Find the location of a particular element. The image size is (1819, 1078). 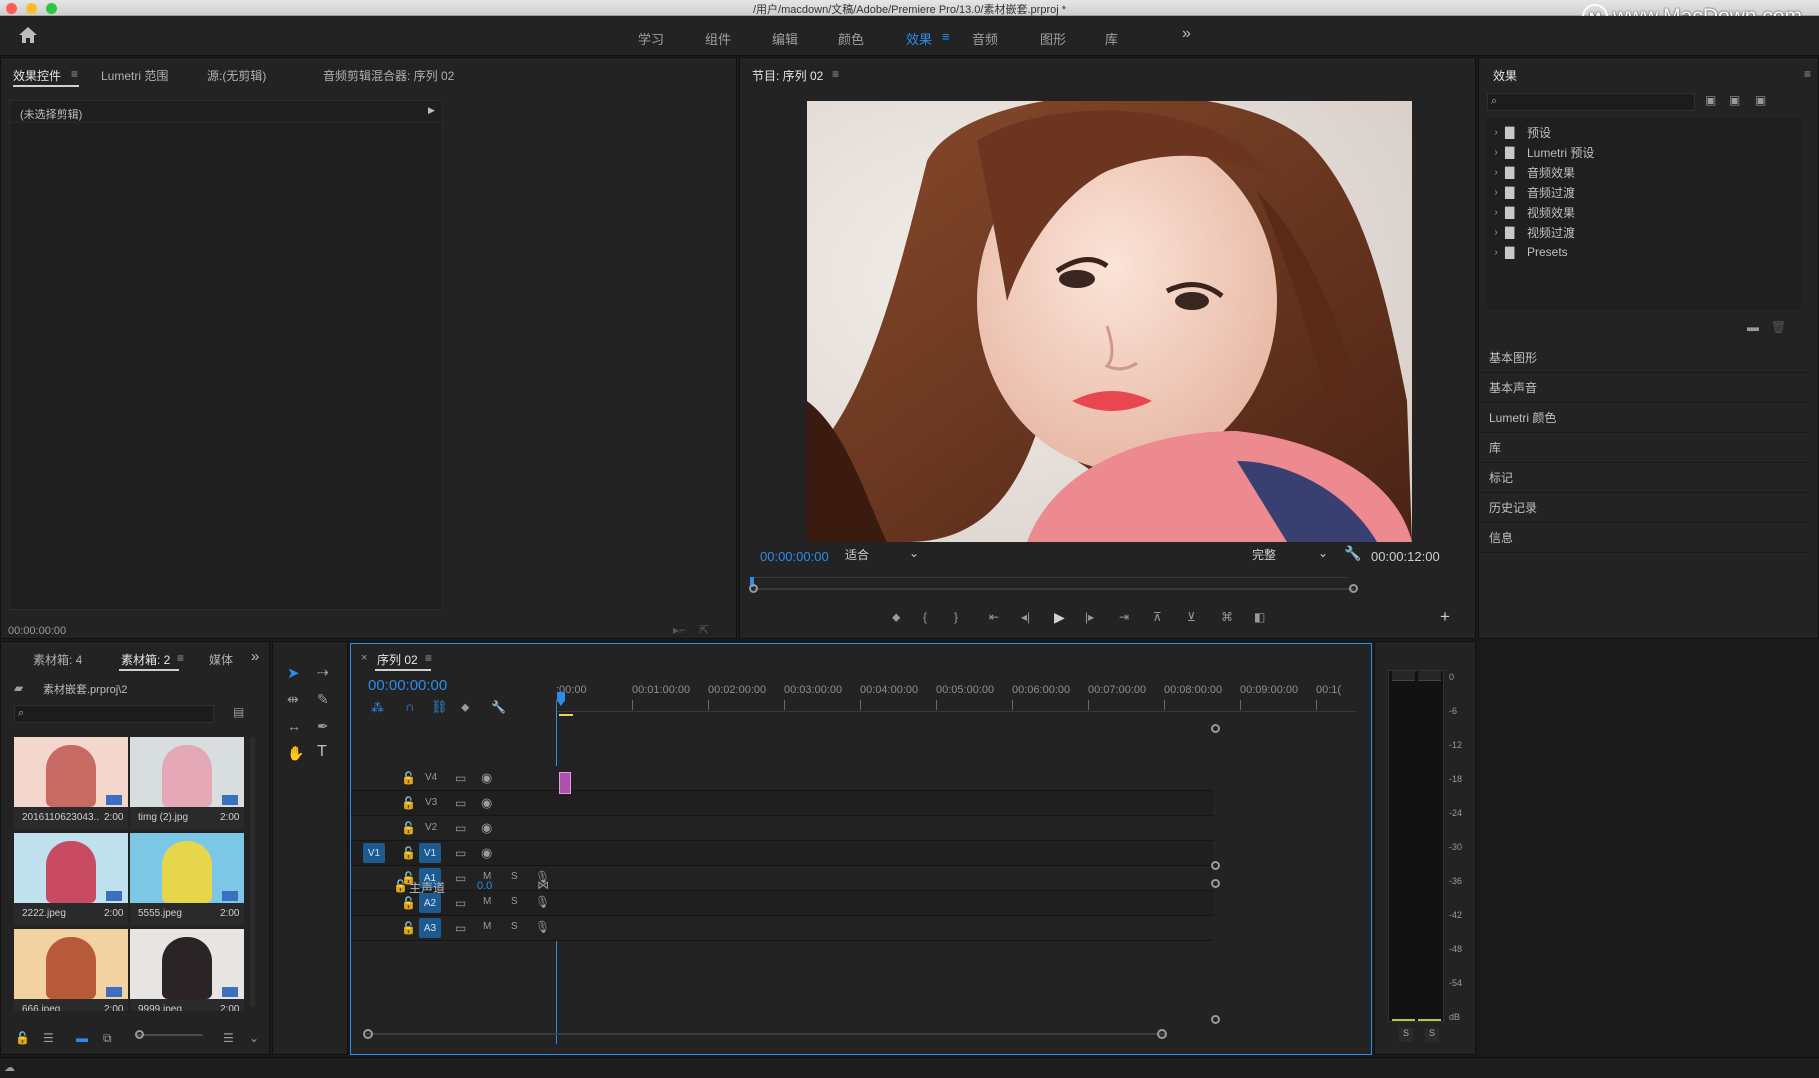

tab-sequence: 序列 02 is located at coordinates (397, 659).